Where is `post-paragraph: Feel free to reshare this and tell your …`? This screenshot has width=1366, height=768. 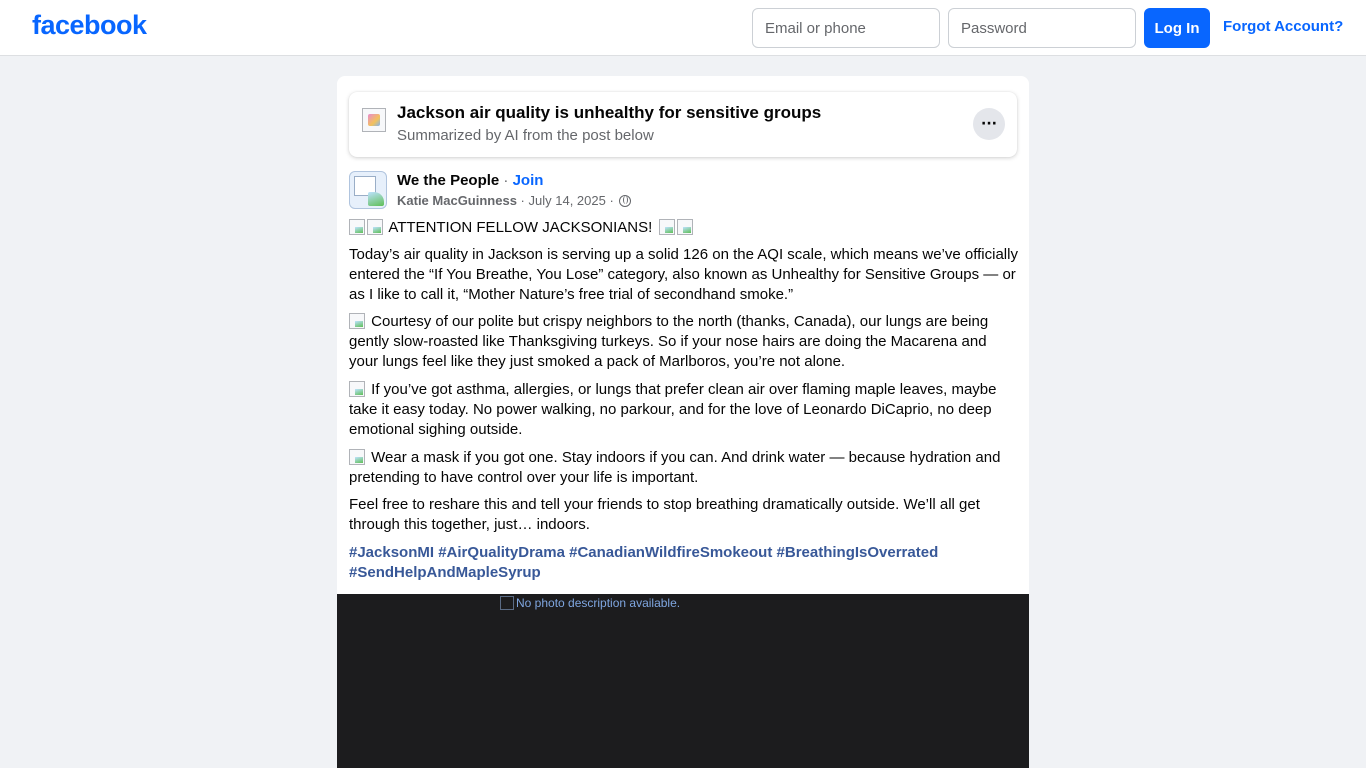 post-paragraph: Feel free to reshare this and tell your … is located at coordinates (664, 514).